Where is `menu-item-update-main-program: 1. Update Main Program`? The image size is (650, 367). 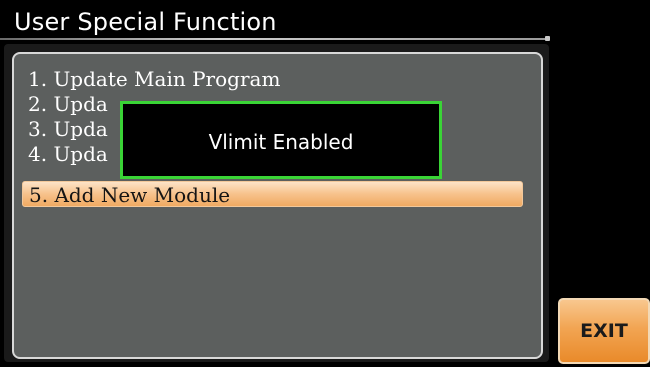
menu-item-update-main-program: 1. Update Main Program is located at coordinates (154, 79).